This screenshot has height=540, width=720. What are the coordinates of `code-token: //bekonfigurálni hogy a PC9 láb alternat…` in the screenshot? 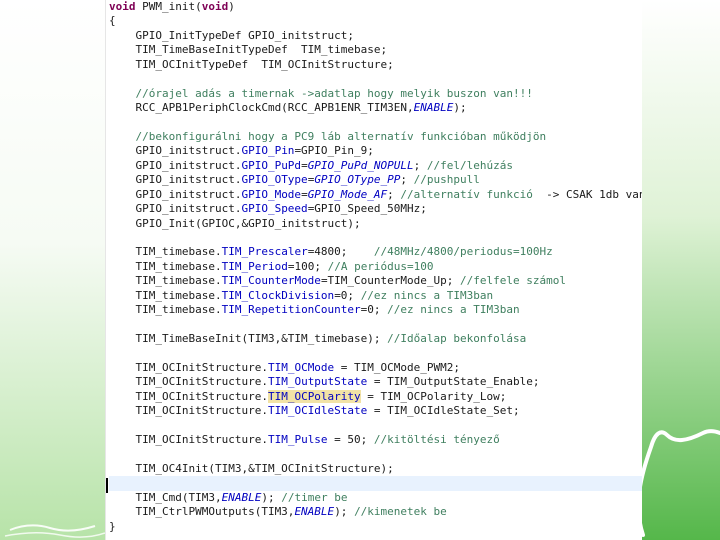 It's located at (328, 136).